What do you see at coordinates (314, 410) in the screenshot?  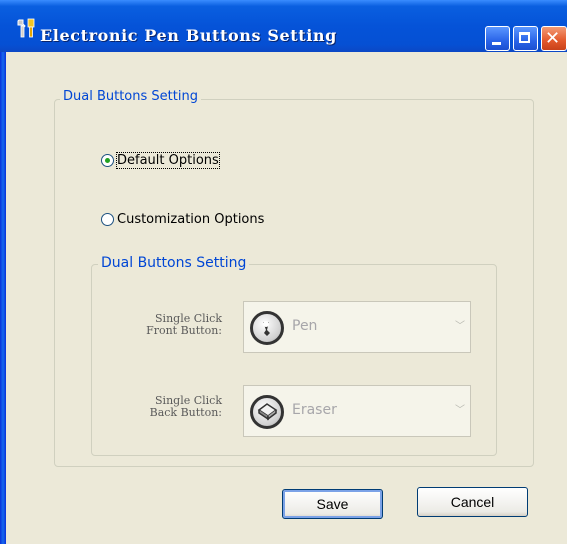 I see `back-button-value: Eraser` at bounding box center [314, 410].